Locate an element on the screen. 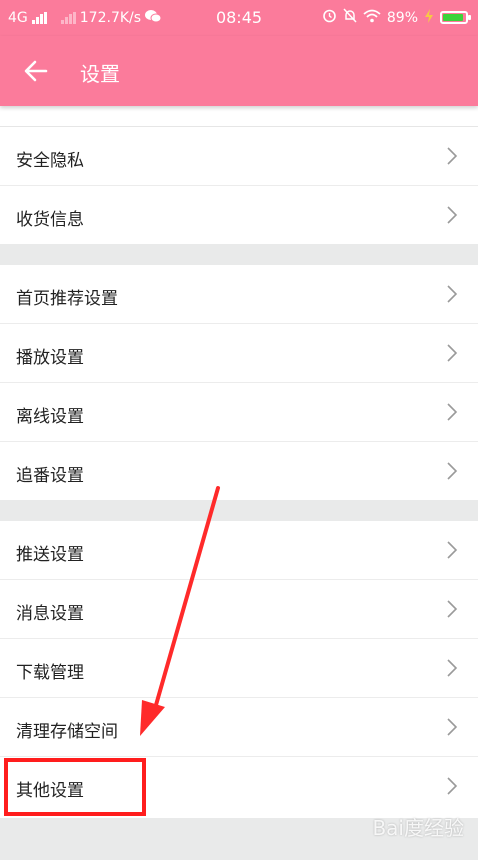 This screenshot has width=478, height=860. setting-label: 离线设置 is located at coordinates (50, 417).